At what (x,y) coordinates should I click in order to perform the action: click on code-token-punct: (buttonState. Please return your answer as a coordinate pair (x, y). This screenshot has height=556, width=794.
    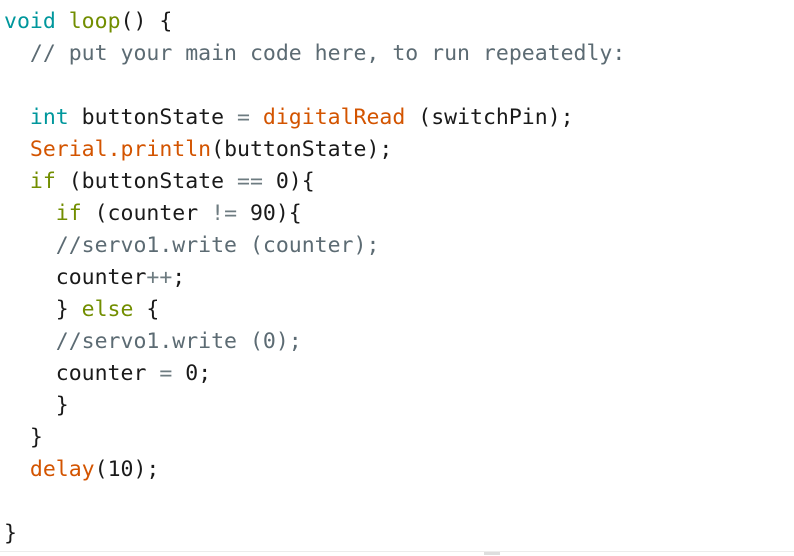
    Looking at the image, I should click on (146, 181).